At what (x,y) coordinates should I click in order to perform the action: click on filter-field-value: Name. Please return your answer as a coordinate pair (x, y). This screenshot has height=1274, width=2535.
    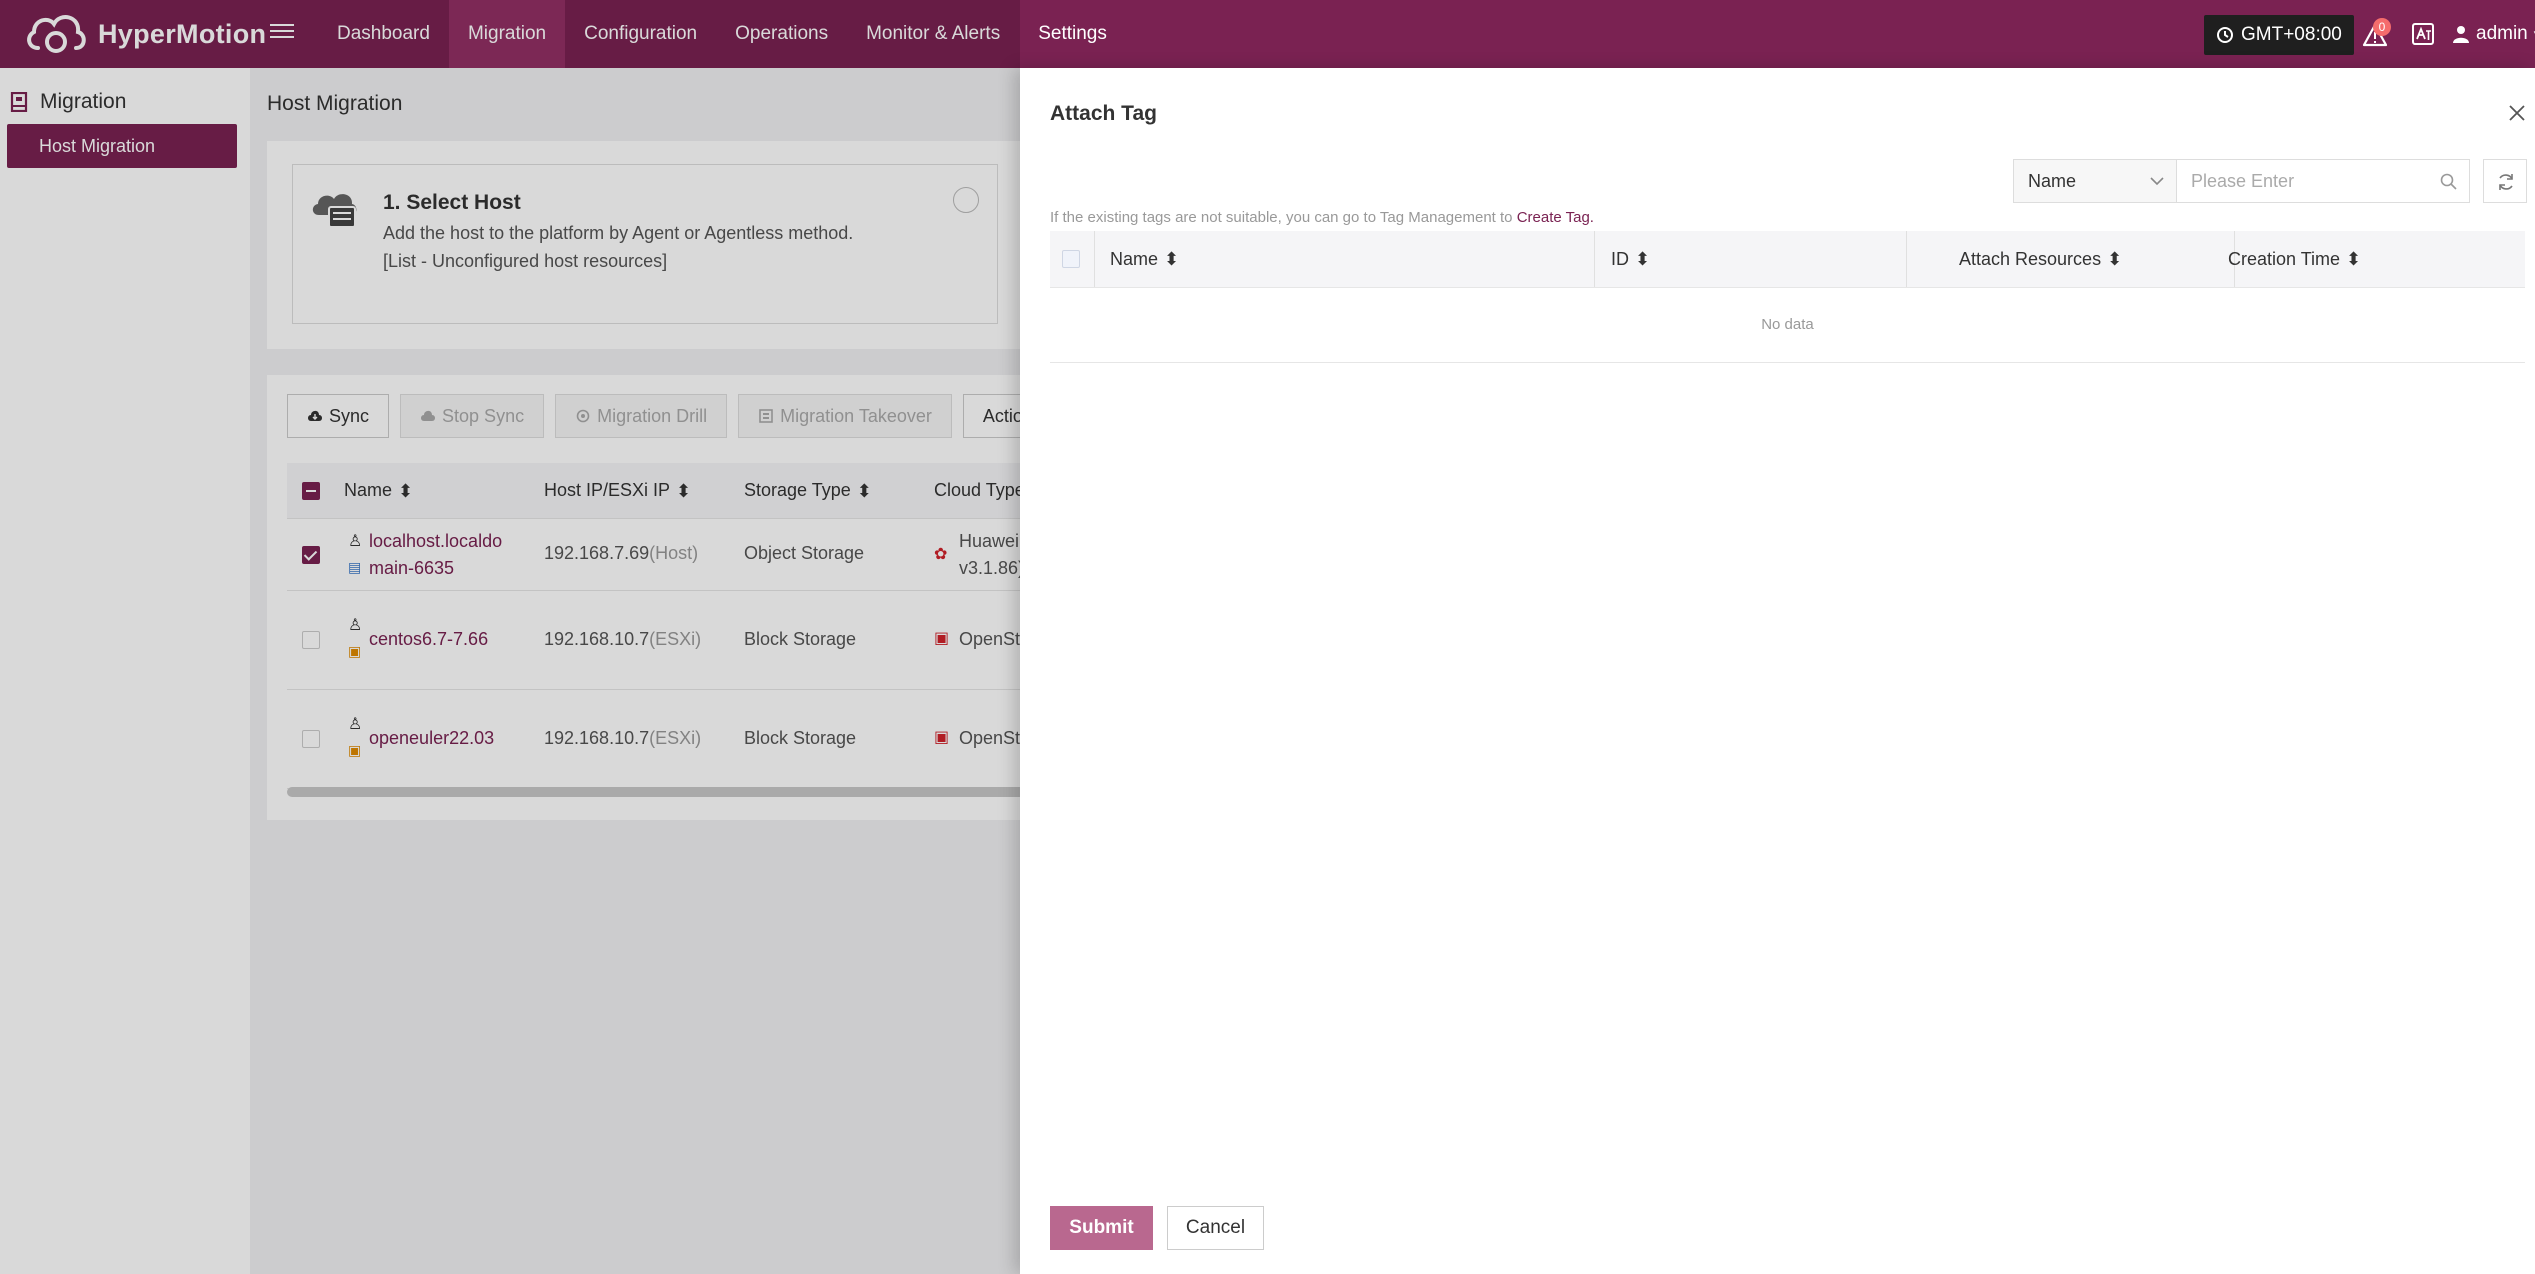
    Looking at the image, I should click on (2052, 181).